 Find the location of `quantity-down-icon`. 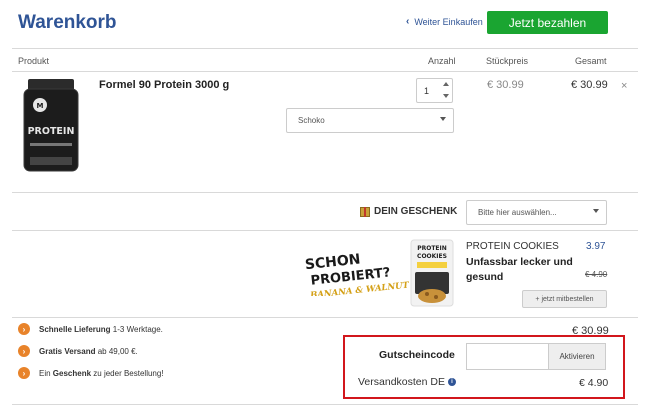

quantity-down-icon is located at coordinates (446, 96).